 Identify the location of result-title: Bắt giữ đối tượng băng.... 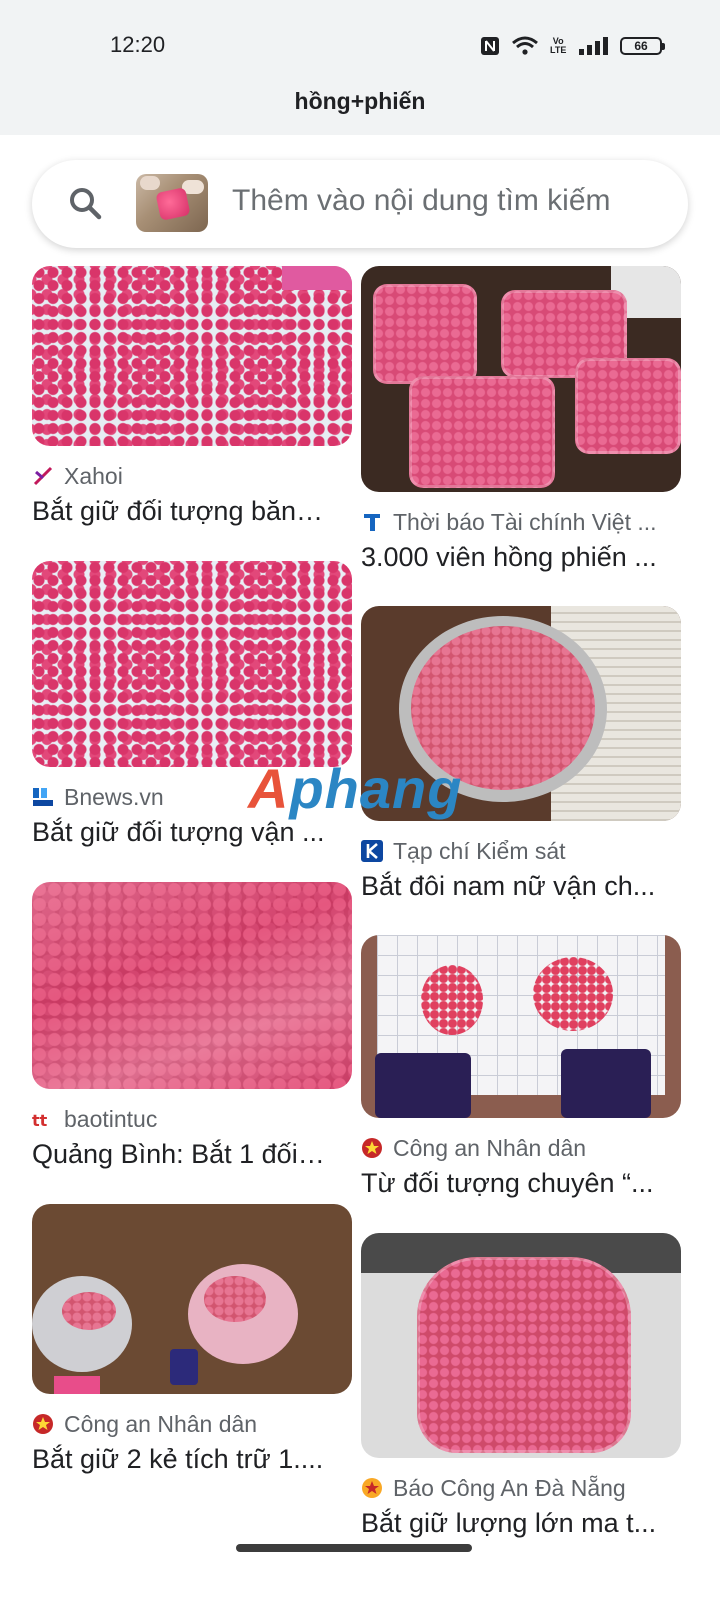
(182, 511).